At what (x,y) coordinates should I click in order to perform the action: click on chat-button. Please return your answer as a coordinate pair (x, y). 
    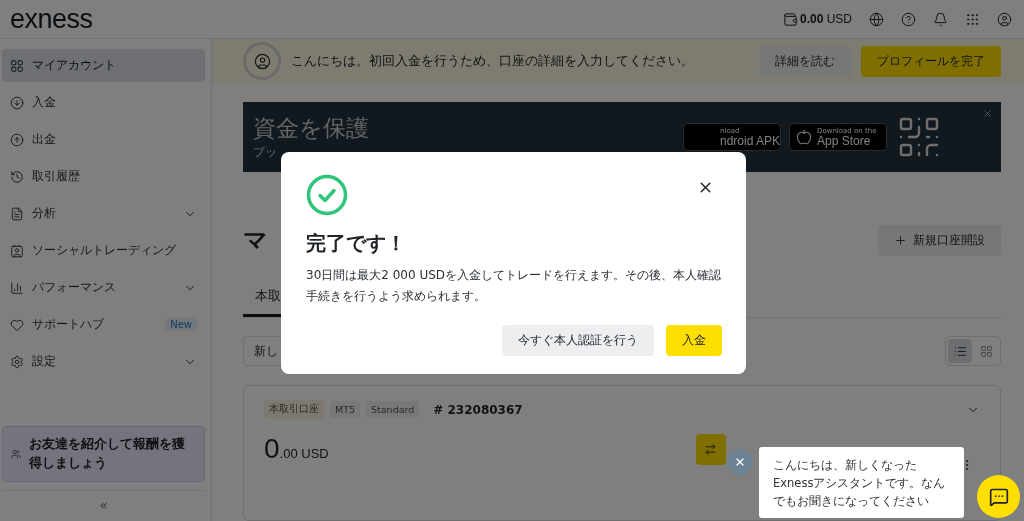
    Looking at the image, I should click on (998, 496).